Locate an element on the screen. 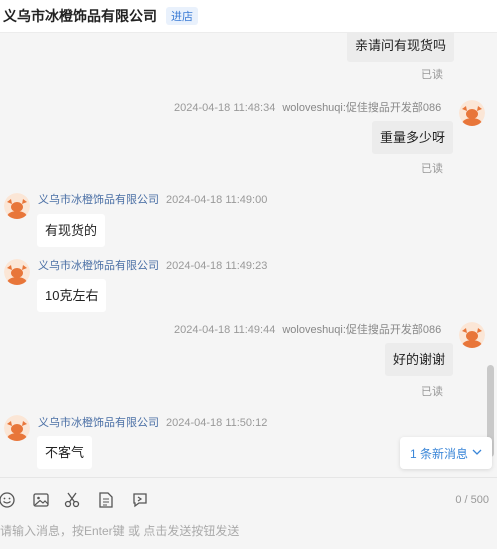 The height and width of the screenshot is (549, 497). image-icon is located at coordinates (41, 500).